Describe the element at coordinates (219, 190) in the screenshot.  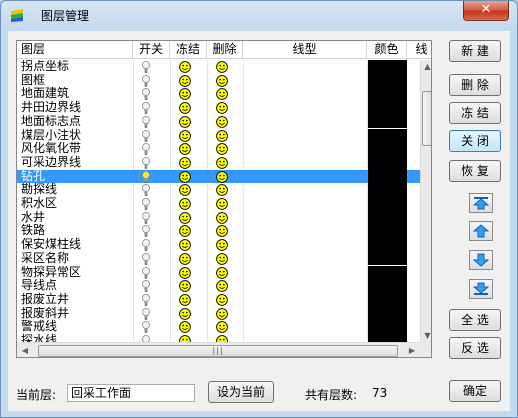
I see `list-item: 勘探线` at that location.